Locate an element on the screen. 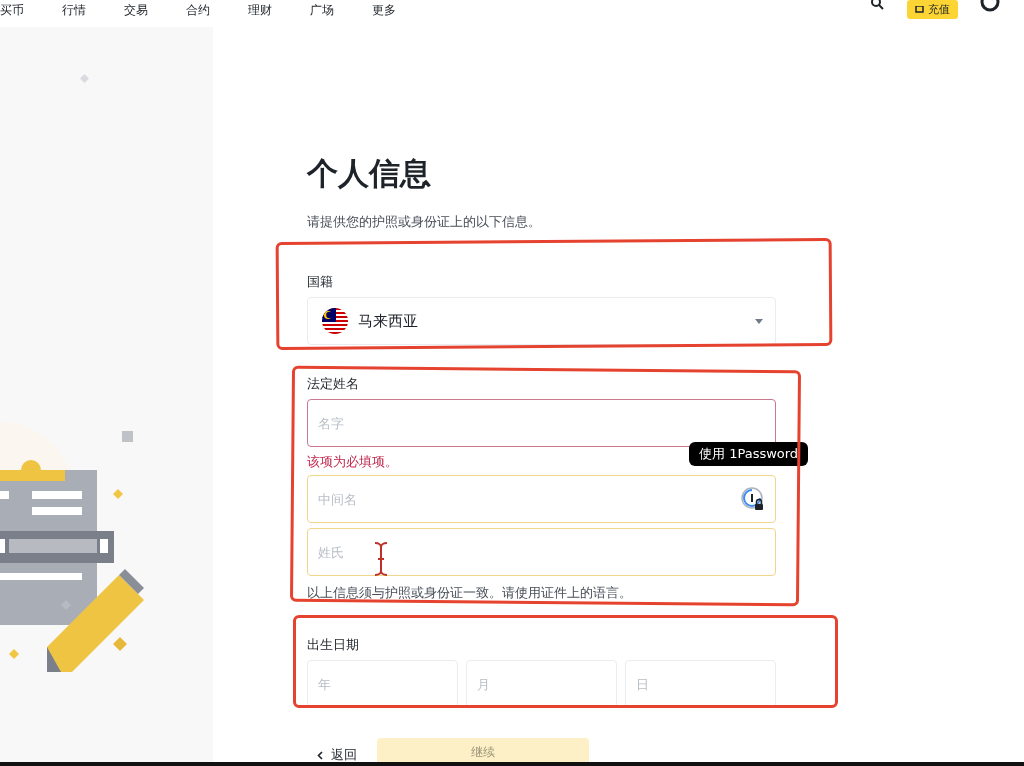 The height and width of the screenshot is (766, 1024). diamond-icon is located at coordinates (84, 78).